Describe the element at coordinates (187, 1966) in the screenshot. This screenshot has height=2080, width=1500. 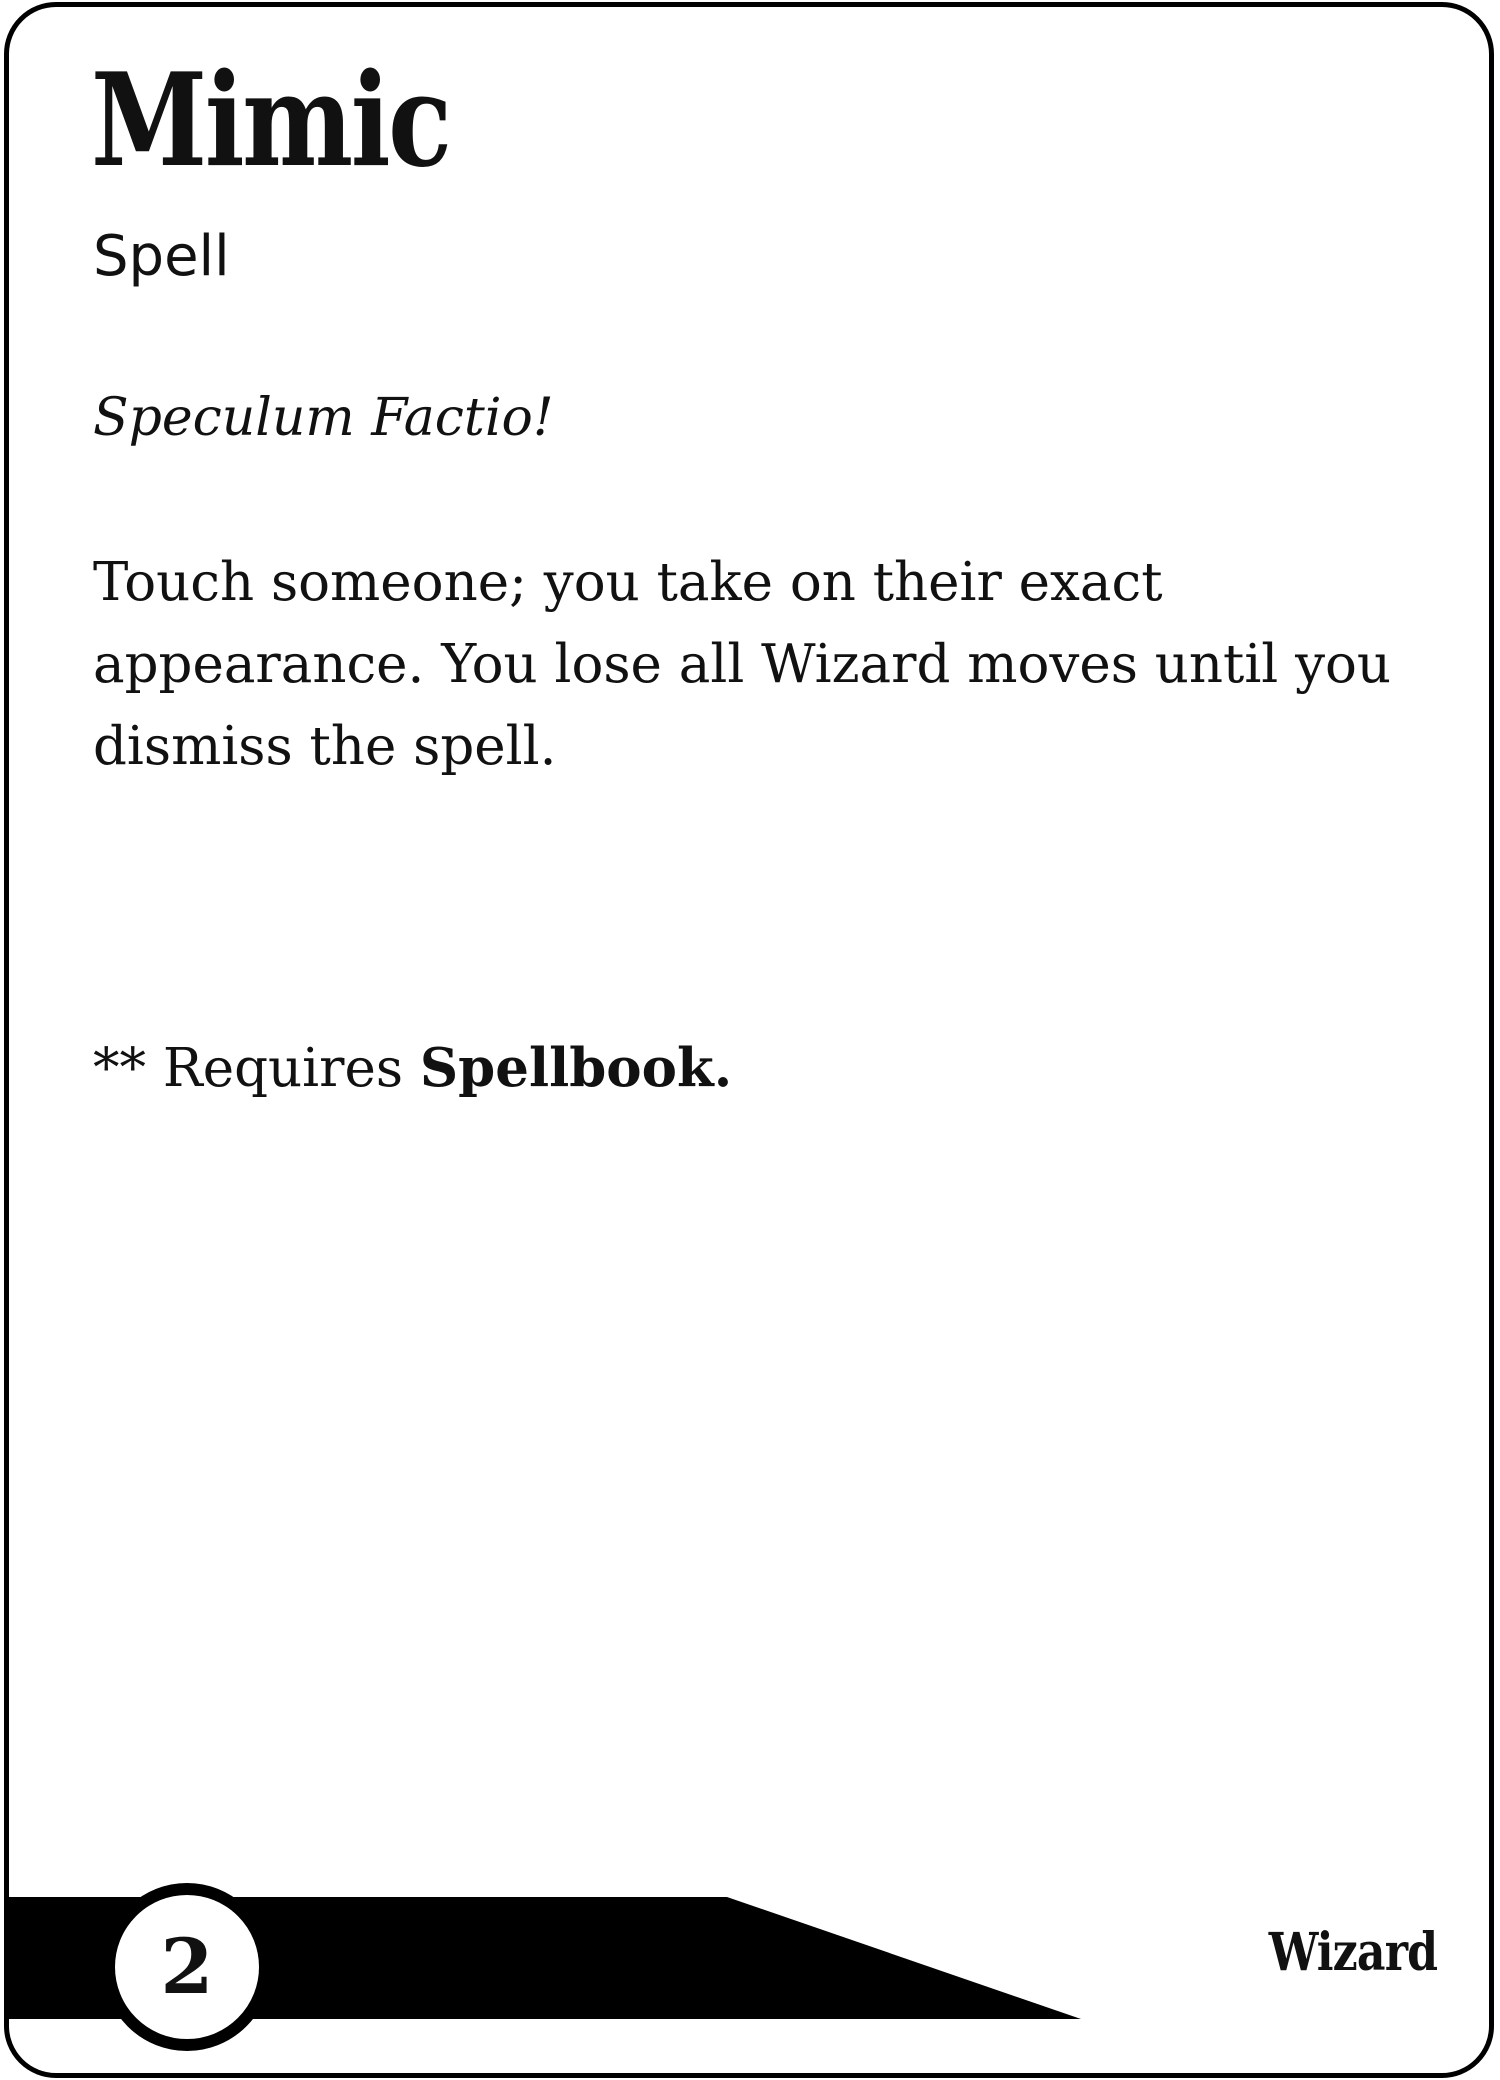
I see `level-number: 2` at that location.